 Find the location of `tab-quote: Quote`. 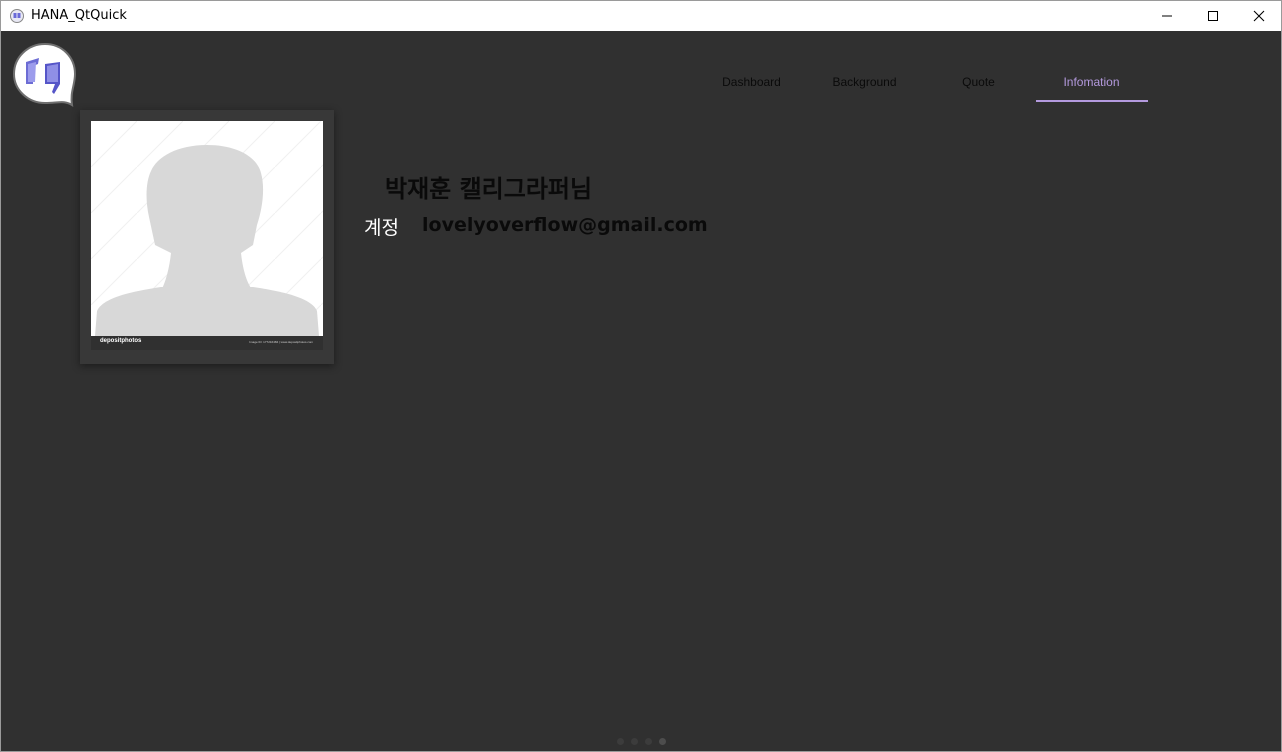

tab-quote: Quote is located at coordinates (978, 82).